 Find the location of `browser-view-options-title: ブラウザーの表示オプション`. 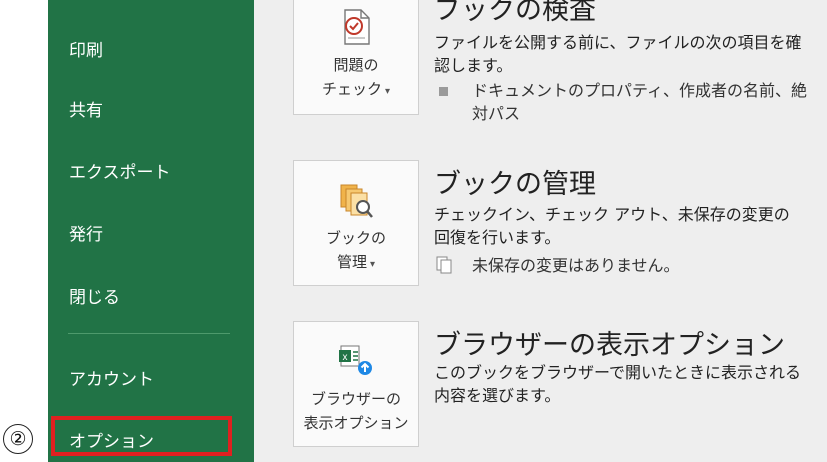

browser-view-options-title: ブラウザーの表示オプション is located at coordinates (609, 345).